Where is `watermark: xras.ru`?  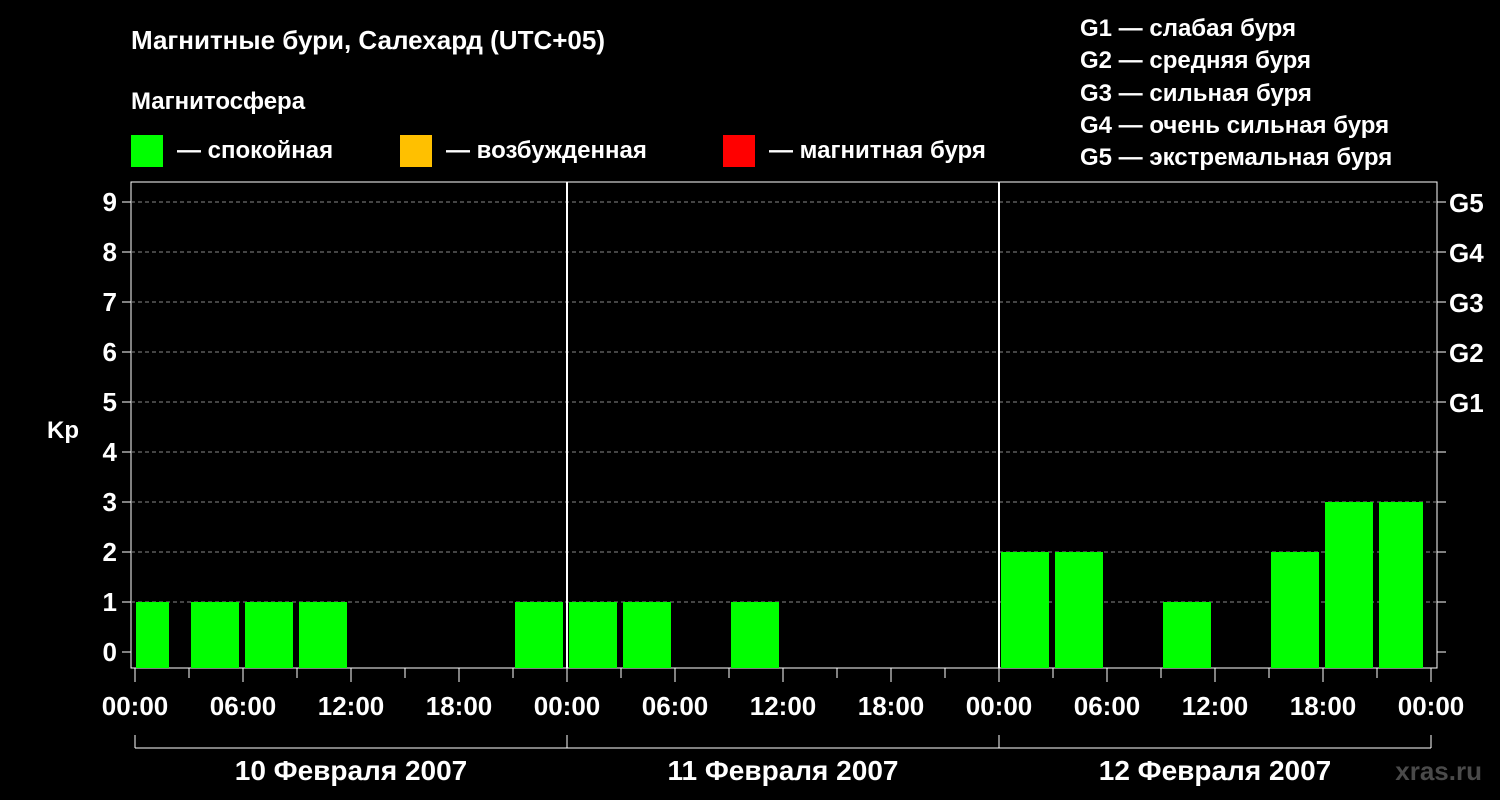
watermark: xras.ru is located at coordinates (1438, 771).